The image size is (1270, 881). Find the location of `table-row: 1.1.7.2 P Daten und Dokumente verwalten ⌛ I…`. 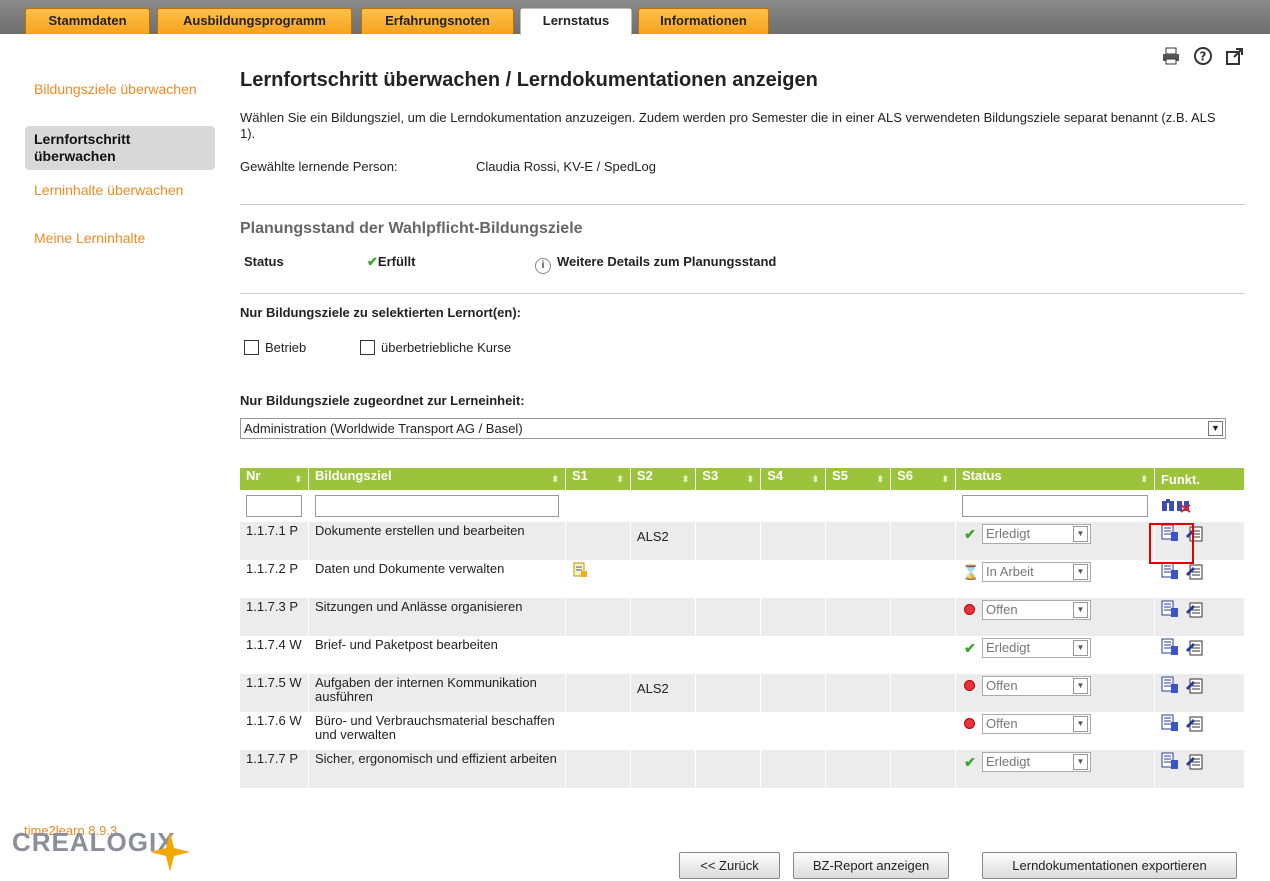

table-row: 1.1.7.2 P Daten und Dokumente verwalten ⌛ I… is located at coordinates (743, 579).